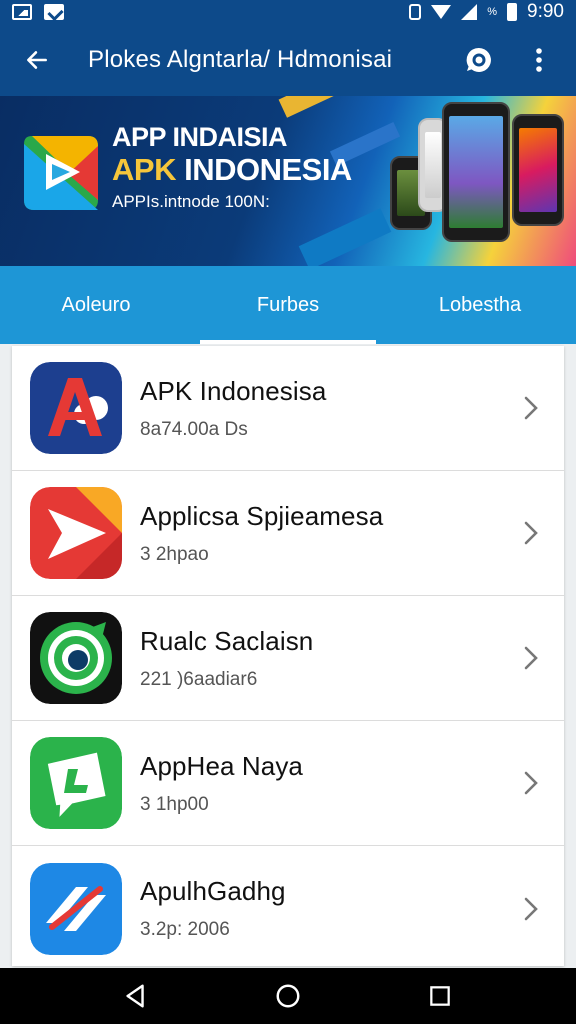 This screenshot has width=576, height=1024. Describe the element at coordinates (61, 173) in the screenshot. I see `play-store-logo-icon` at that location.